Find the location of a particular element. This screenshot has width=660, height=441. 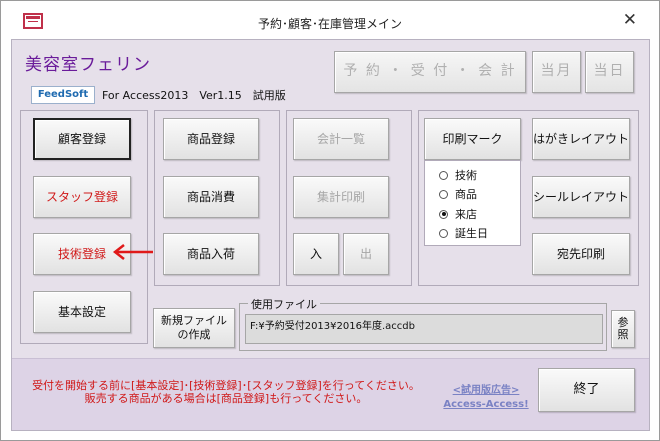

customer-register-button: 顧客登録 is located at coordinates (82, 139).